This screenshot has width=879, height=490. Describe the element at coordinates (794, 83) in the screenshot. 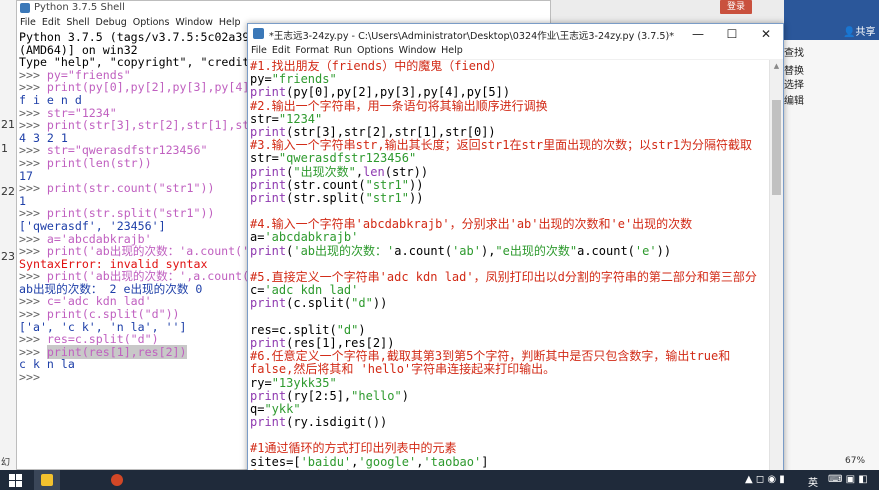

I see `ribbon-select: 选择` at that location.